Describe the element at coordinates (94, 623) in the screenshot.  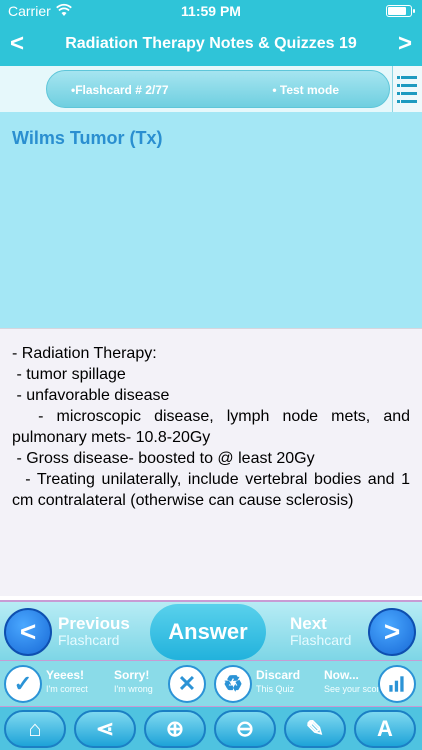
I see `previous-label: Previous` at that location.